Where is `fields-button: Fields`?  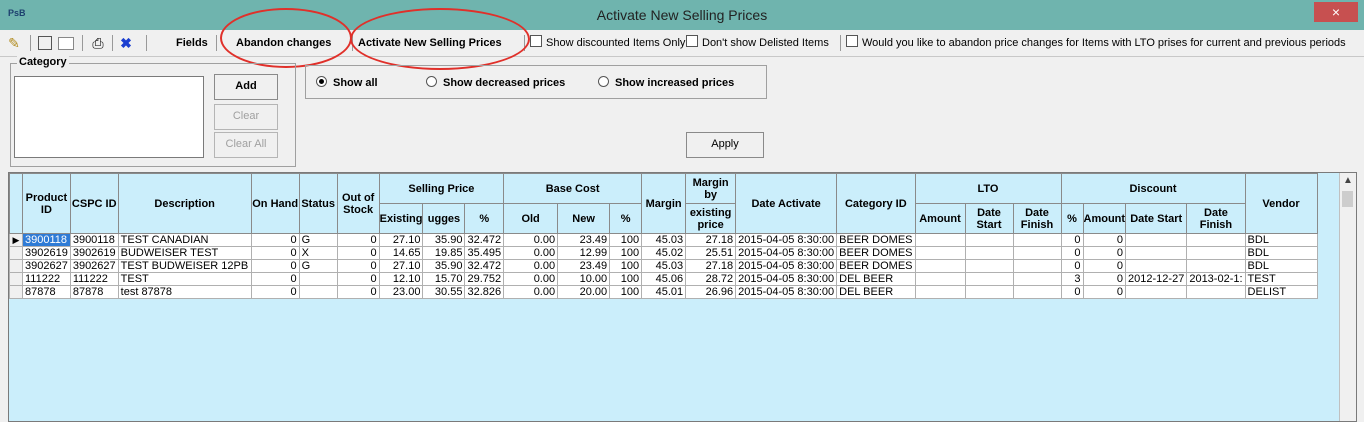 fields-button: Fields is located at coordinates (192, 43).